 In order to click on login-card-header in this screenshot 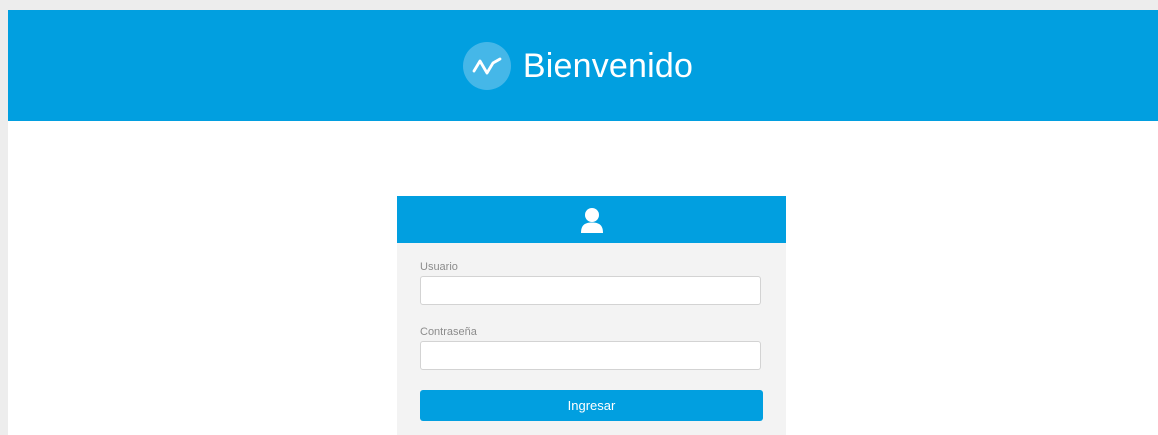, I will do `click(591, 219)`.